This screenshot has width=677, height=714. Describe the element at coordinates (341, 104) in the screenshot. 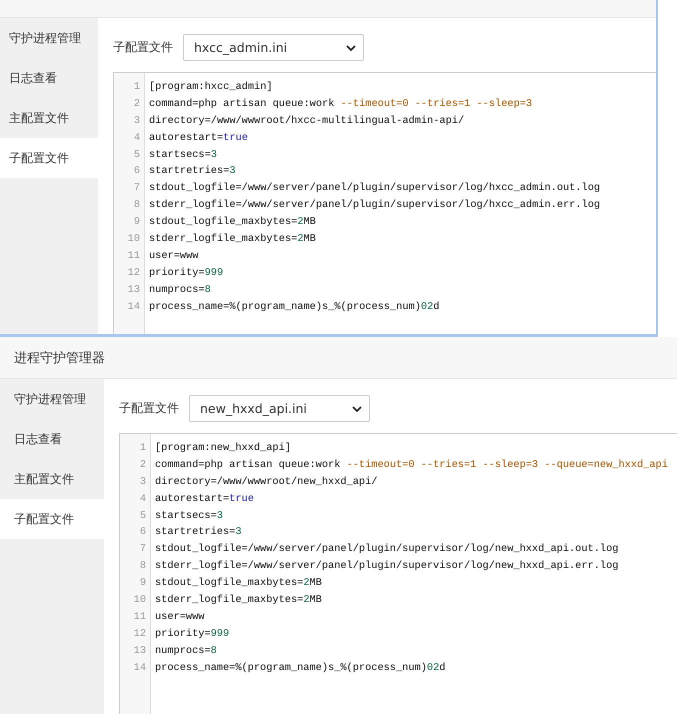

I see `code-line: command=php artisan queue:work --timeout=0 --tries=1 --sleep=3` at that location.